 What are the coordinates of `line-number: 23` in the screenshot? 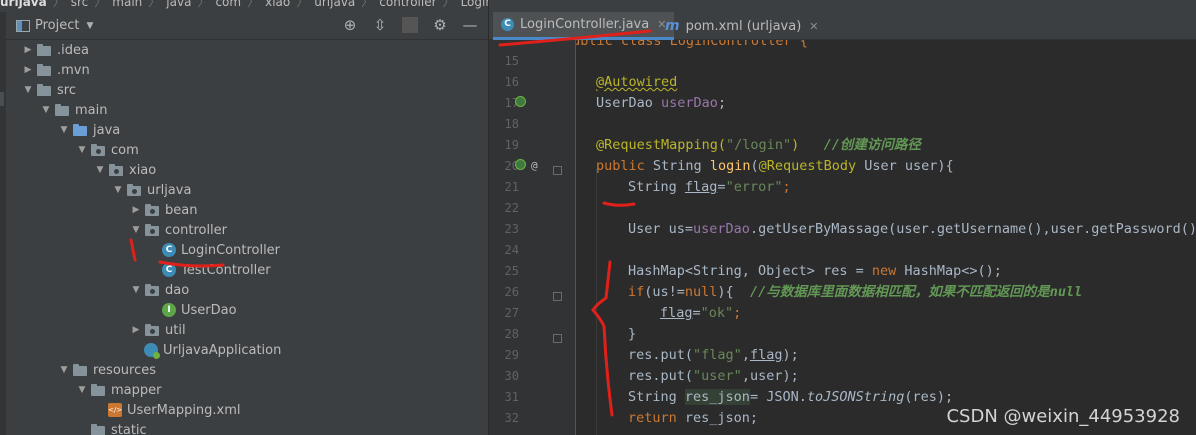 It's located at (511, 229).